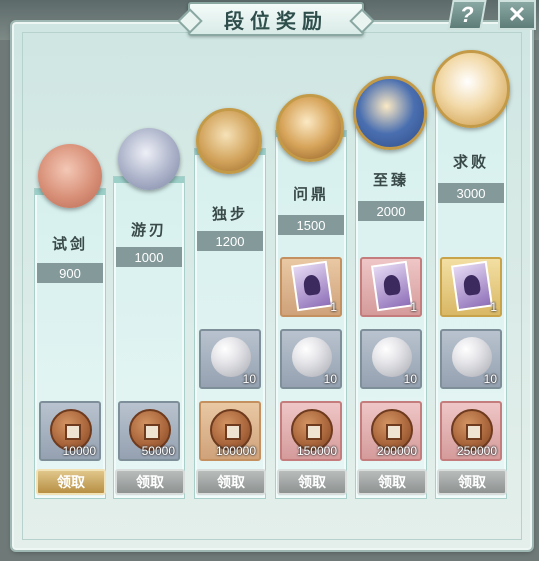 The image size is (539, 561). Describe the element at coordinates (158, 451) in the screenshot. I see `reward-qty: 50000` at that location.